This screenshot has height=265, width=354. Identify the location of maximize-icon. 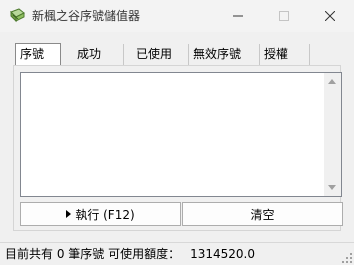
(284, 16).